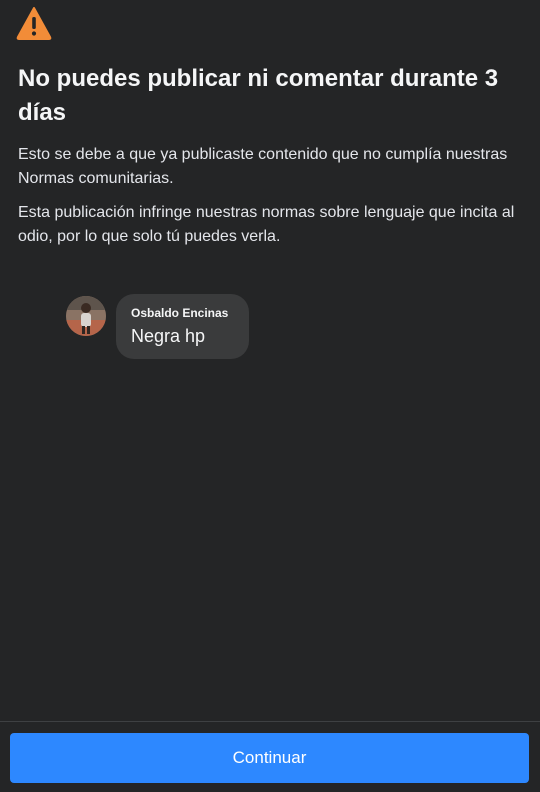  I want to click on comment-text: Negra hp, so click(168, 336).